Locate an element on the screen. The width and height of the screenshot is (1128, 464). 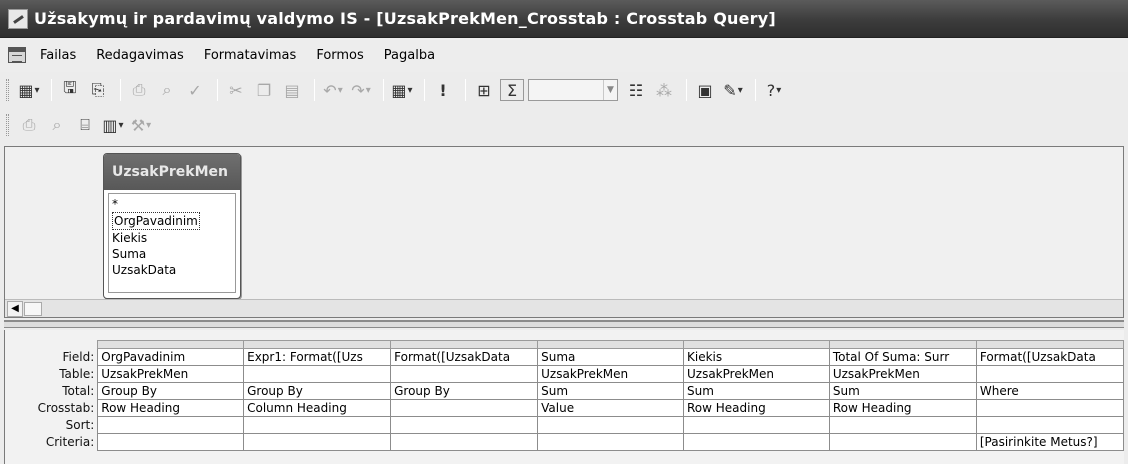
show-table-icon: ⊞ is located at coordinates (484, 90).